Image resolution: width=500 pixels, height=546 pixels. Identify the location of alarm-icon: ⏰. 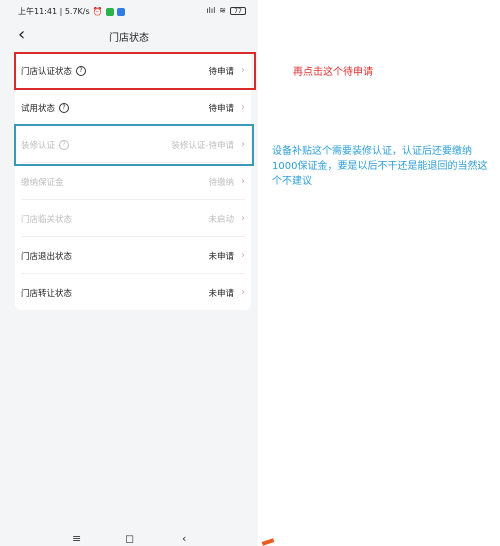
(97, 11).